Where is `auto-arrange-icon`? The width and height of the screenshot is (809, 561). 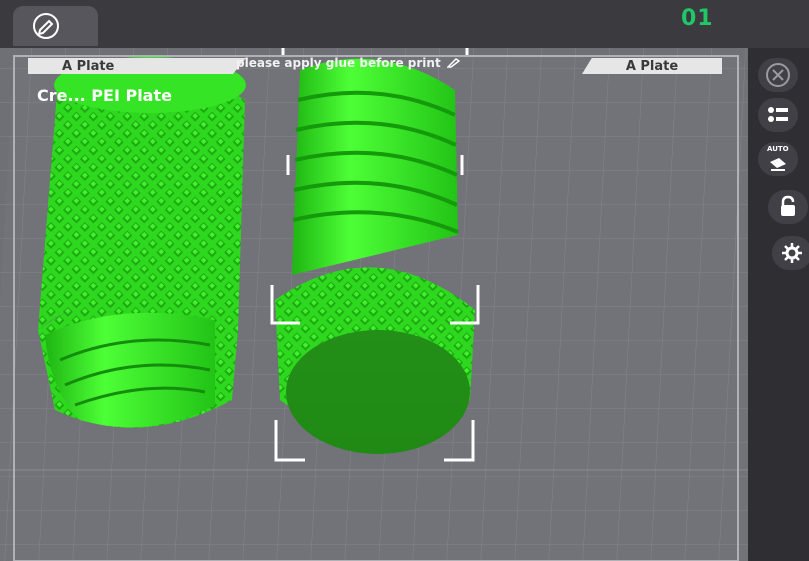
auto-arrange-icon is located at coordinates (778, 164).